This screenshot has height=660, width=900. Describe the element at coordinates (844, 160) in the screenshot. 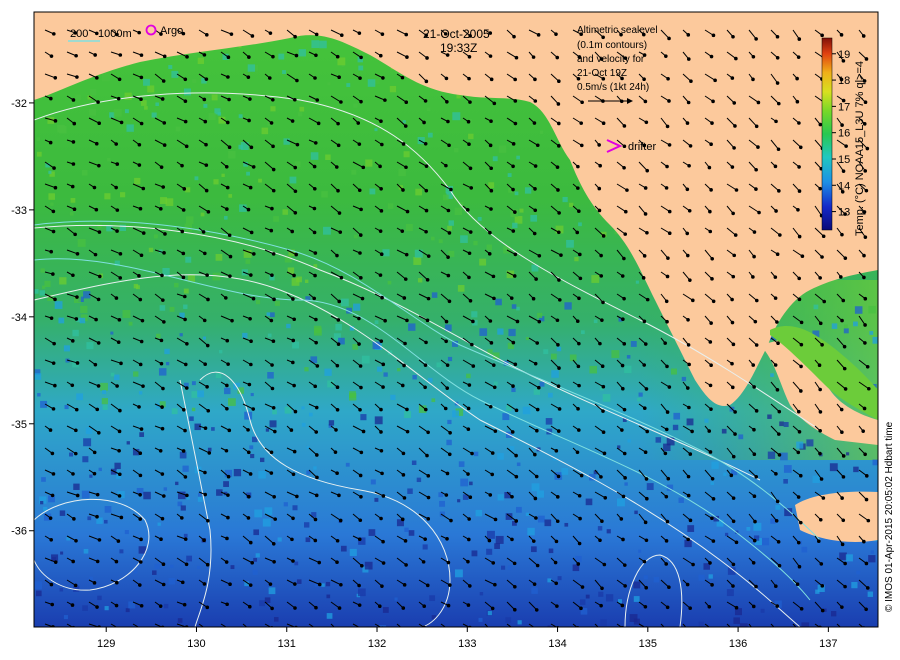

I see `colorbar-tick-label: 15` at that location.